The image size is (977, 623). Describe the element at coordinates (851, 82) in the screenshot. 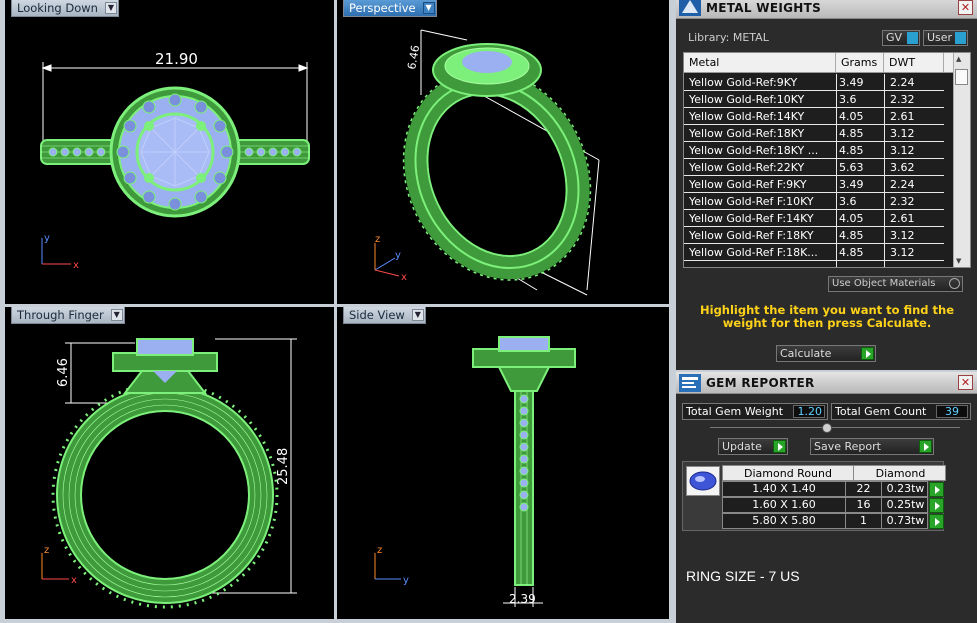

I see `metal-grams: 3.49` at that location.